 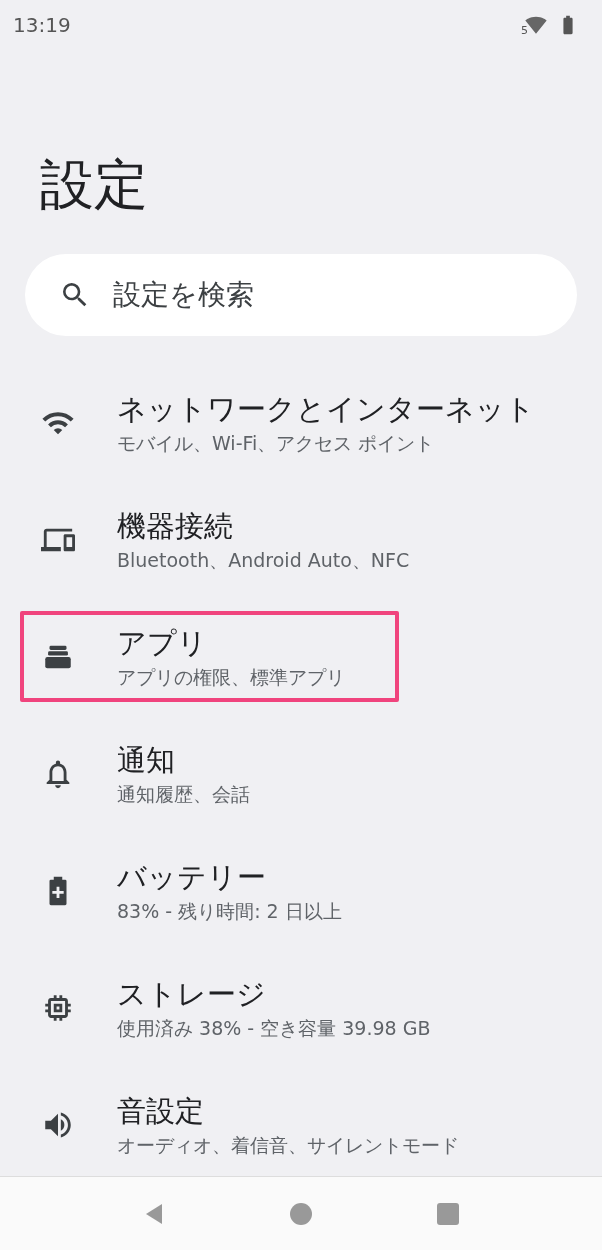 What do you see at coordinates (301, 1213) in the screenshot?
I see `home-icon` at bounding box center [301, 1213].